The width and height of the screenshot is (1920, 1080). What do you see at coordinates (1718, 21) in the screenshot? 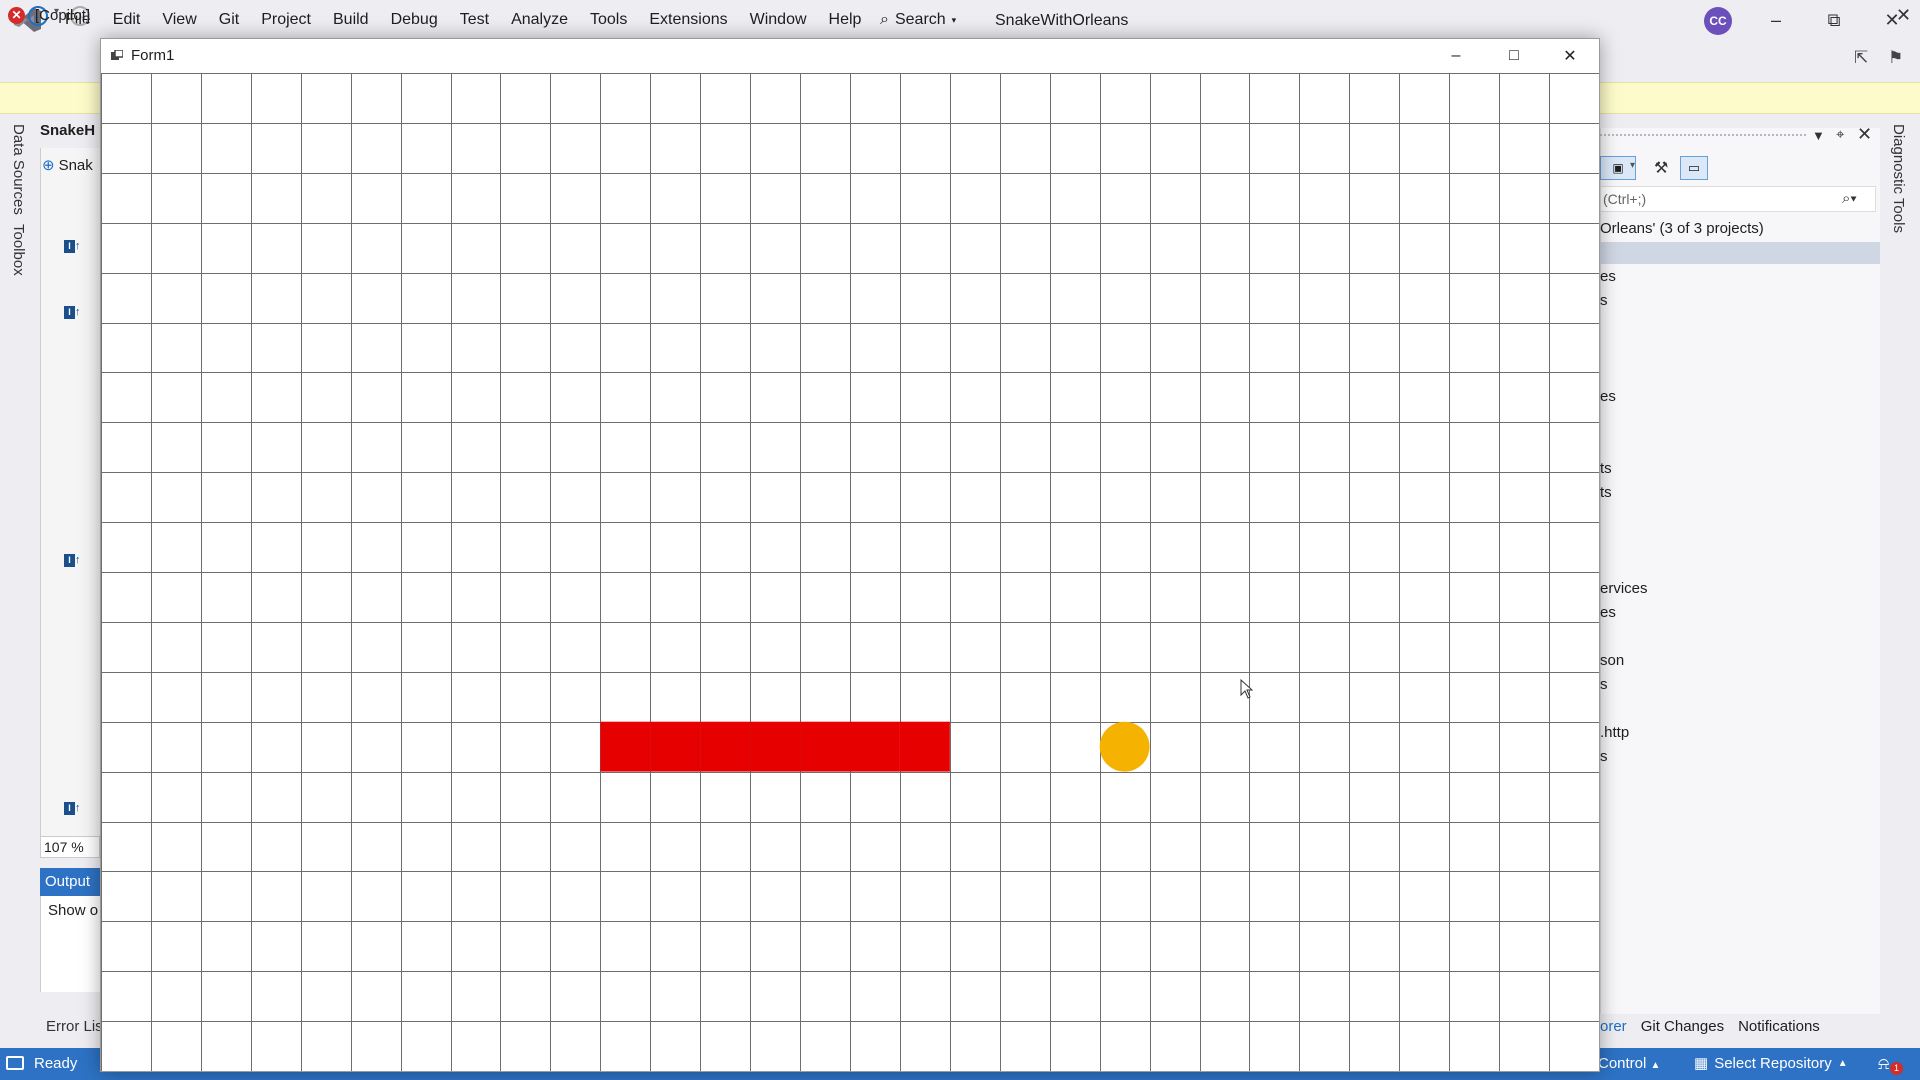
I see `account-avatar: CC` at bounding box center [1718, 21].